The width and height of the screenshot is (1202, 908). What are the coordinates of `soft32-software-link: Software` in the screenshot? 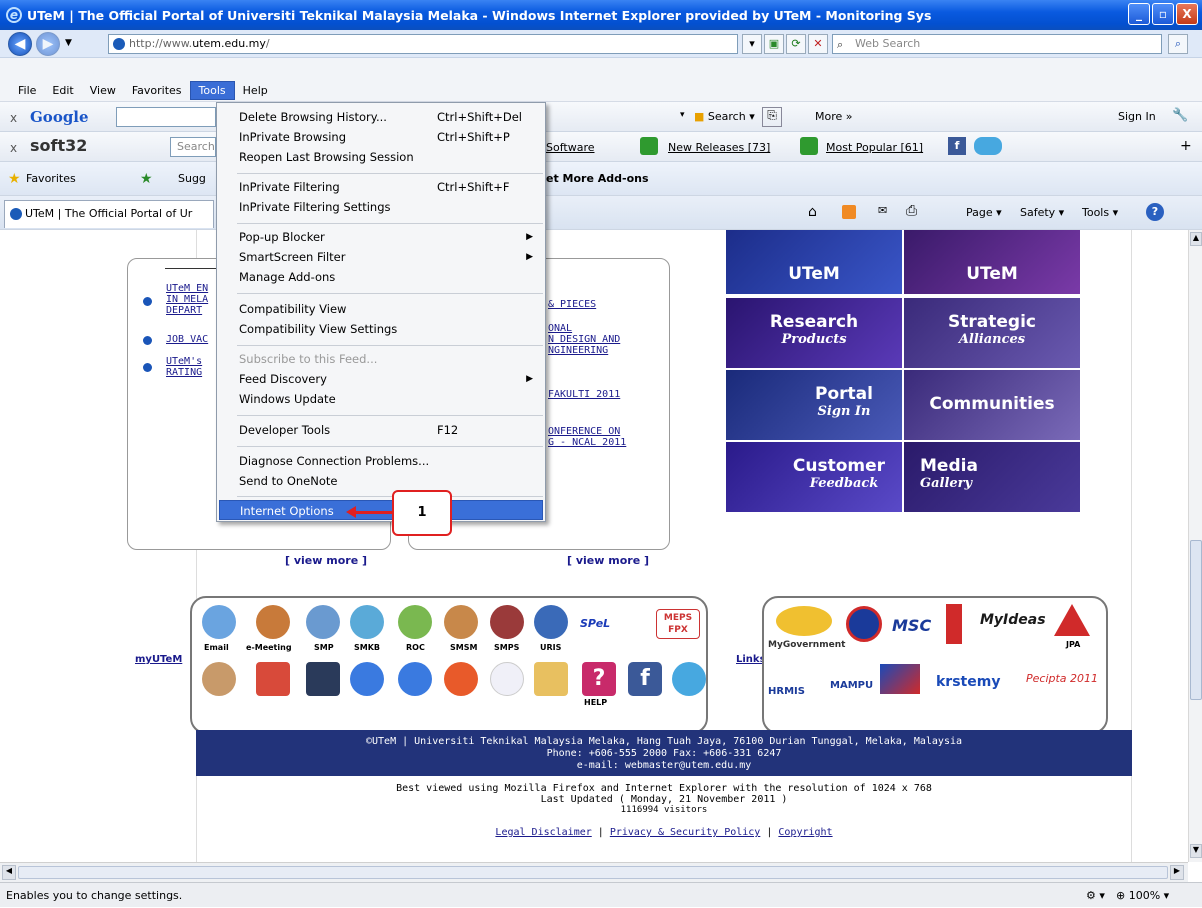 It's located at (570, 147).